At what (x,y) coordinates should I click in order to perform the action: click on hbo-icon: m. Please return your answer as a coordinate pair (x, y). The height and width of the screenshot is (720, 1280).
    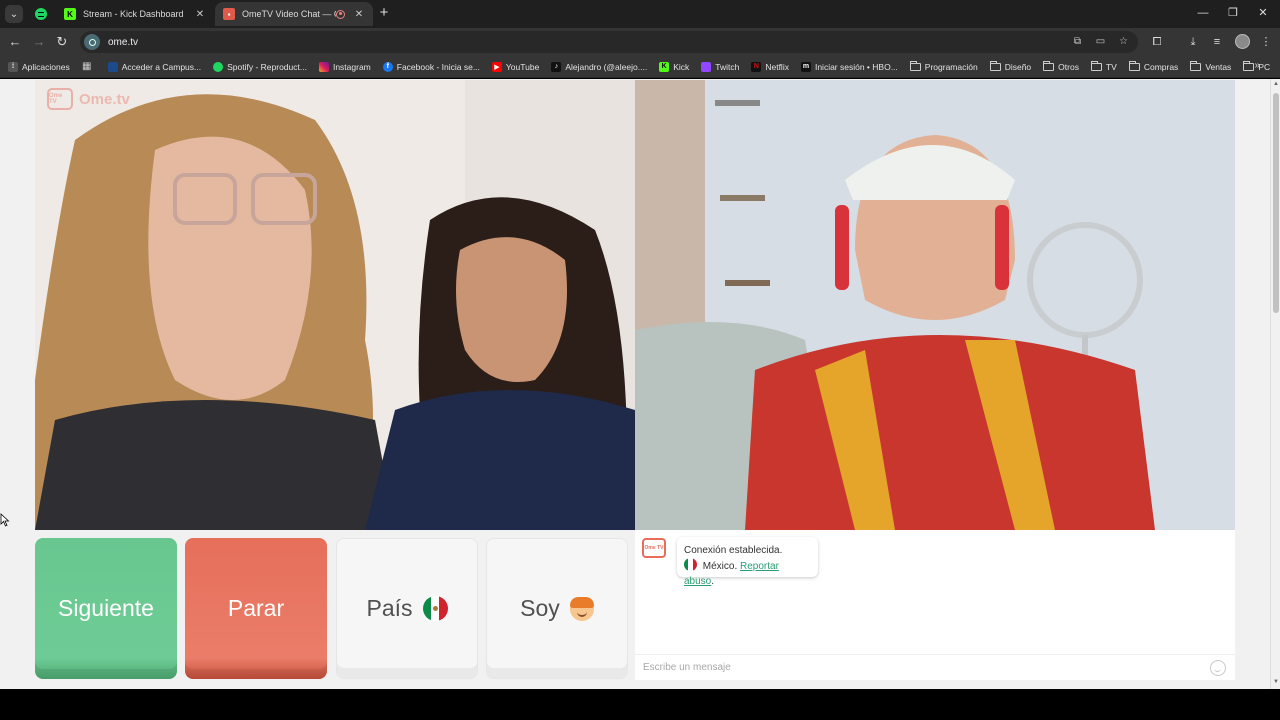
    Looking at the image, I should click on (805, 66).